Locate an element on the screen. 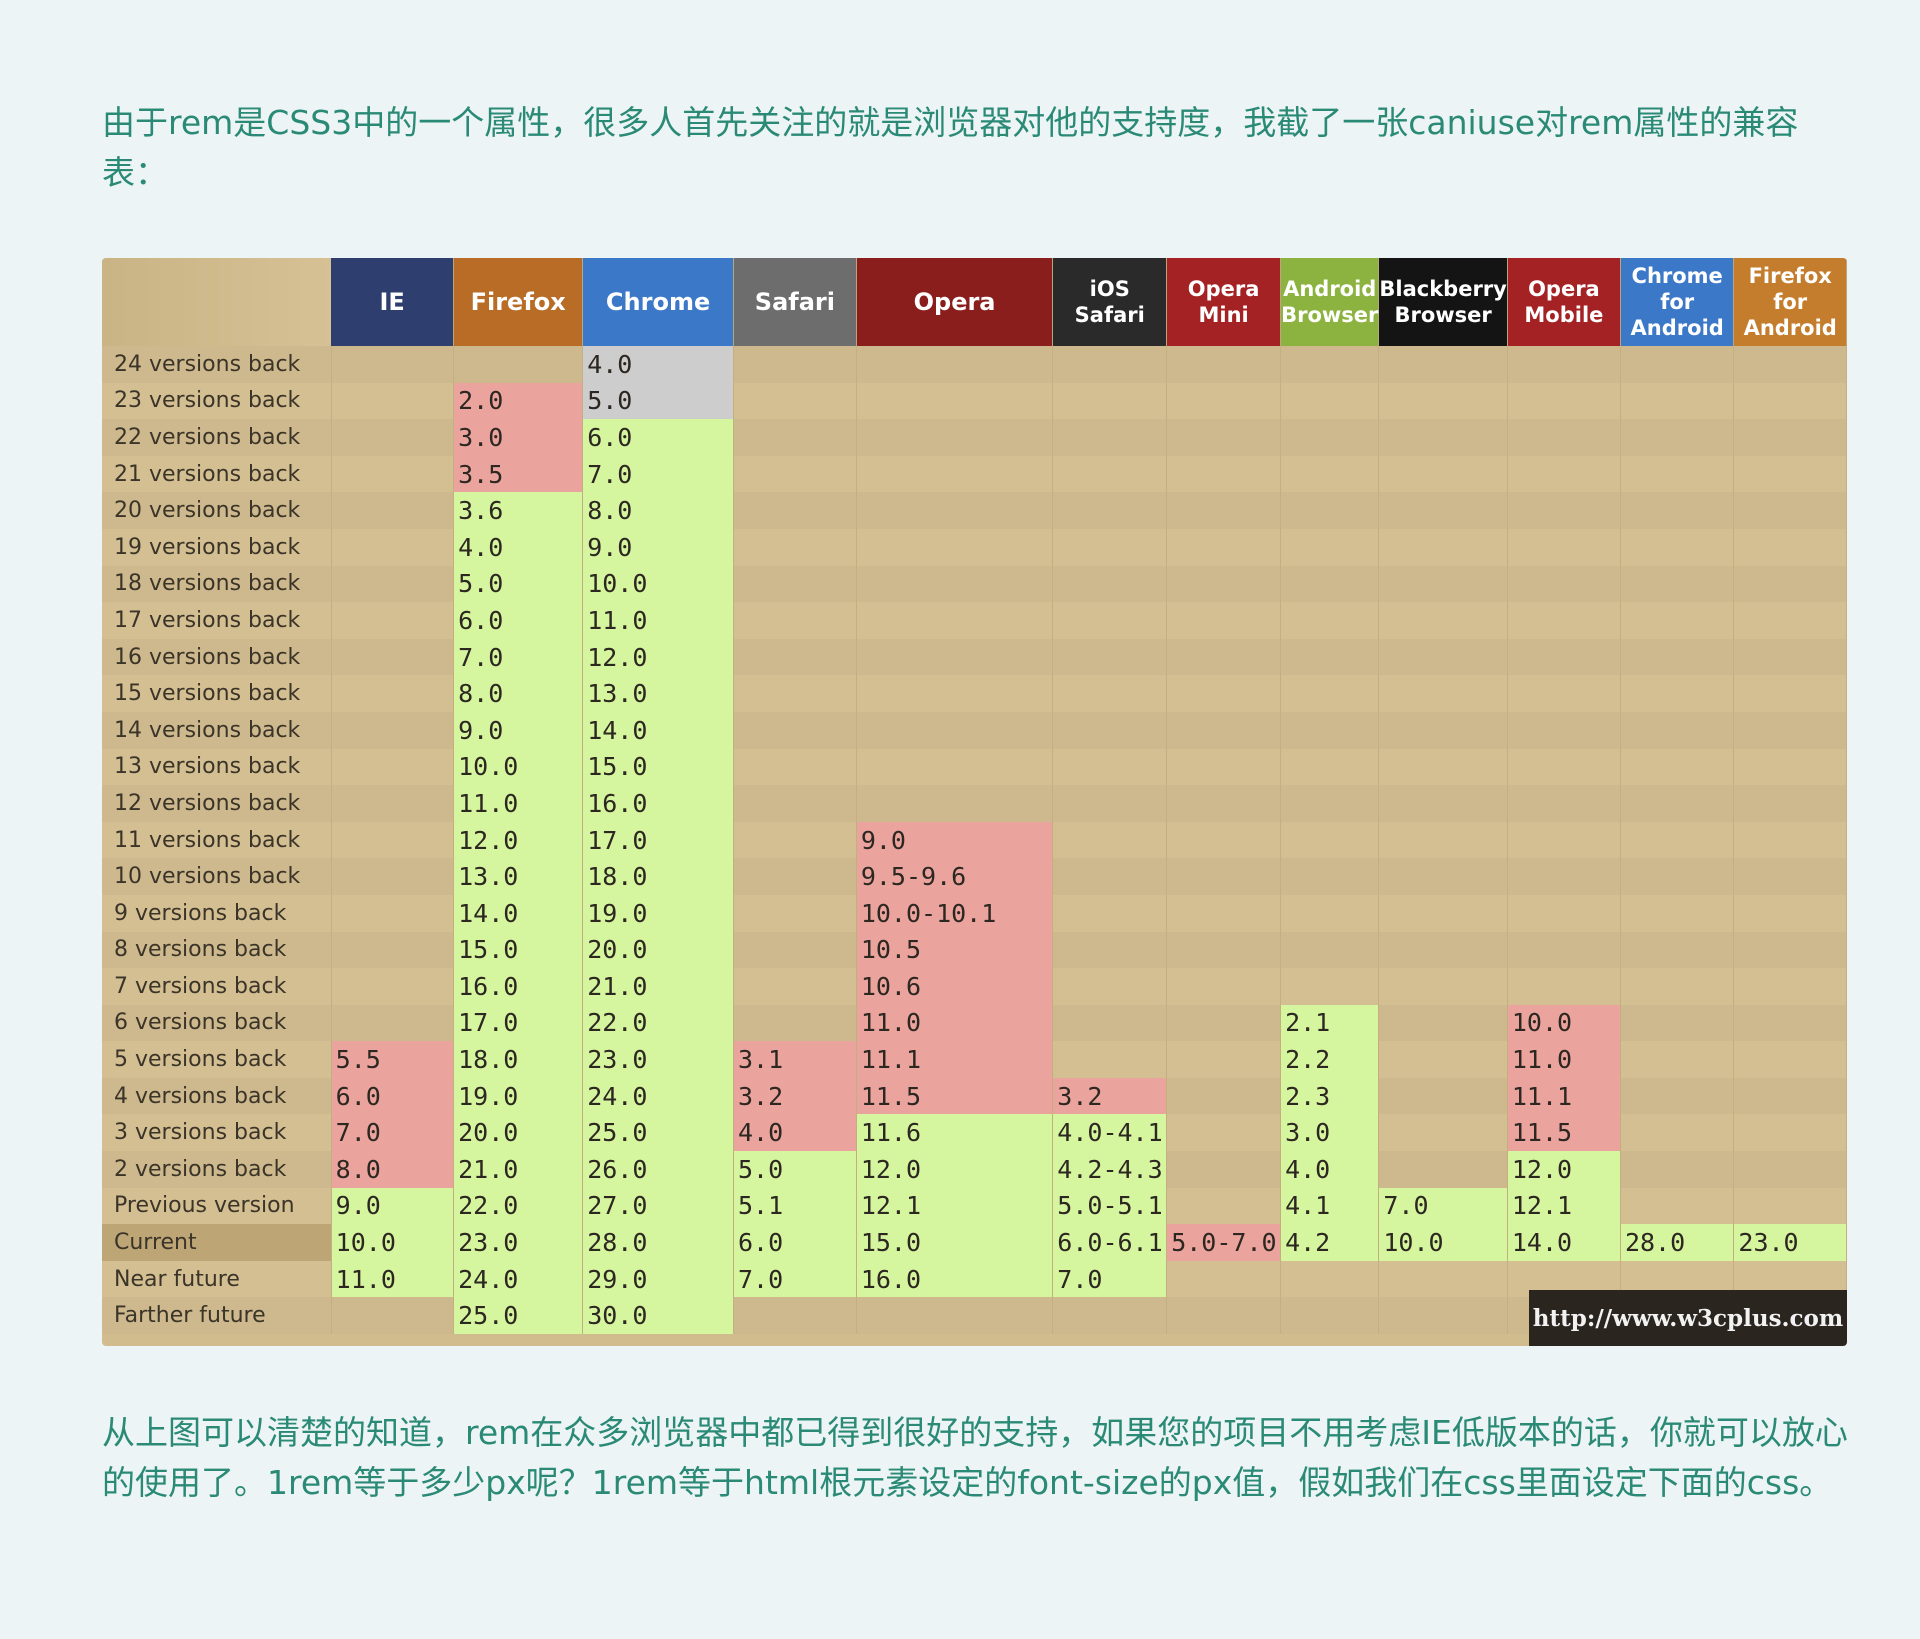 Image resolution: width=1920 pixels, height=1639 pixels. version-cell: 8.0 is located at coordinates (393, 1169).